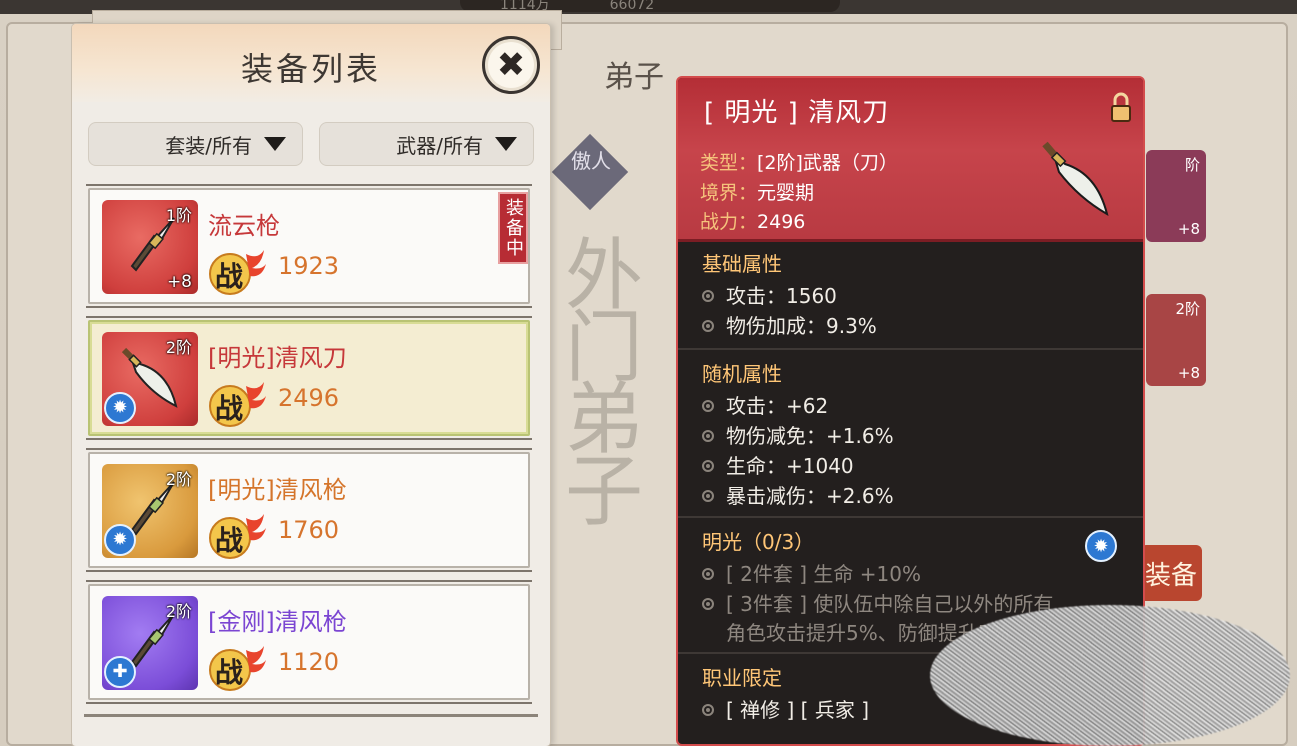 This screenshot has height=746, width=1297. Describe the element at coordinates (1176, 340) in the screenshot. I see `background-equip-slot: 2阶 +8` at that location.